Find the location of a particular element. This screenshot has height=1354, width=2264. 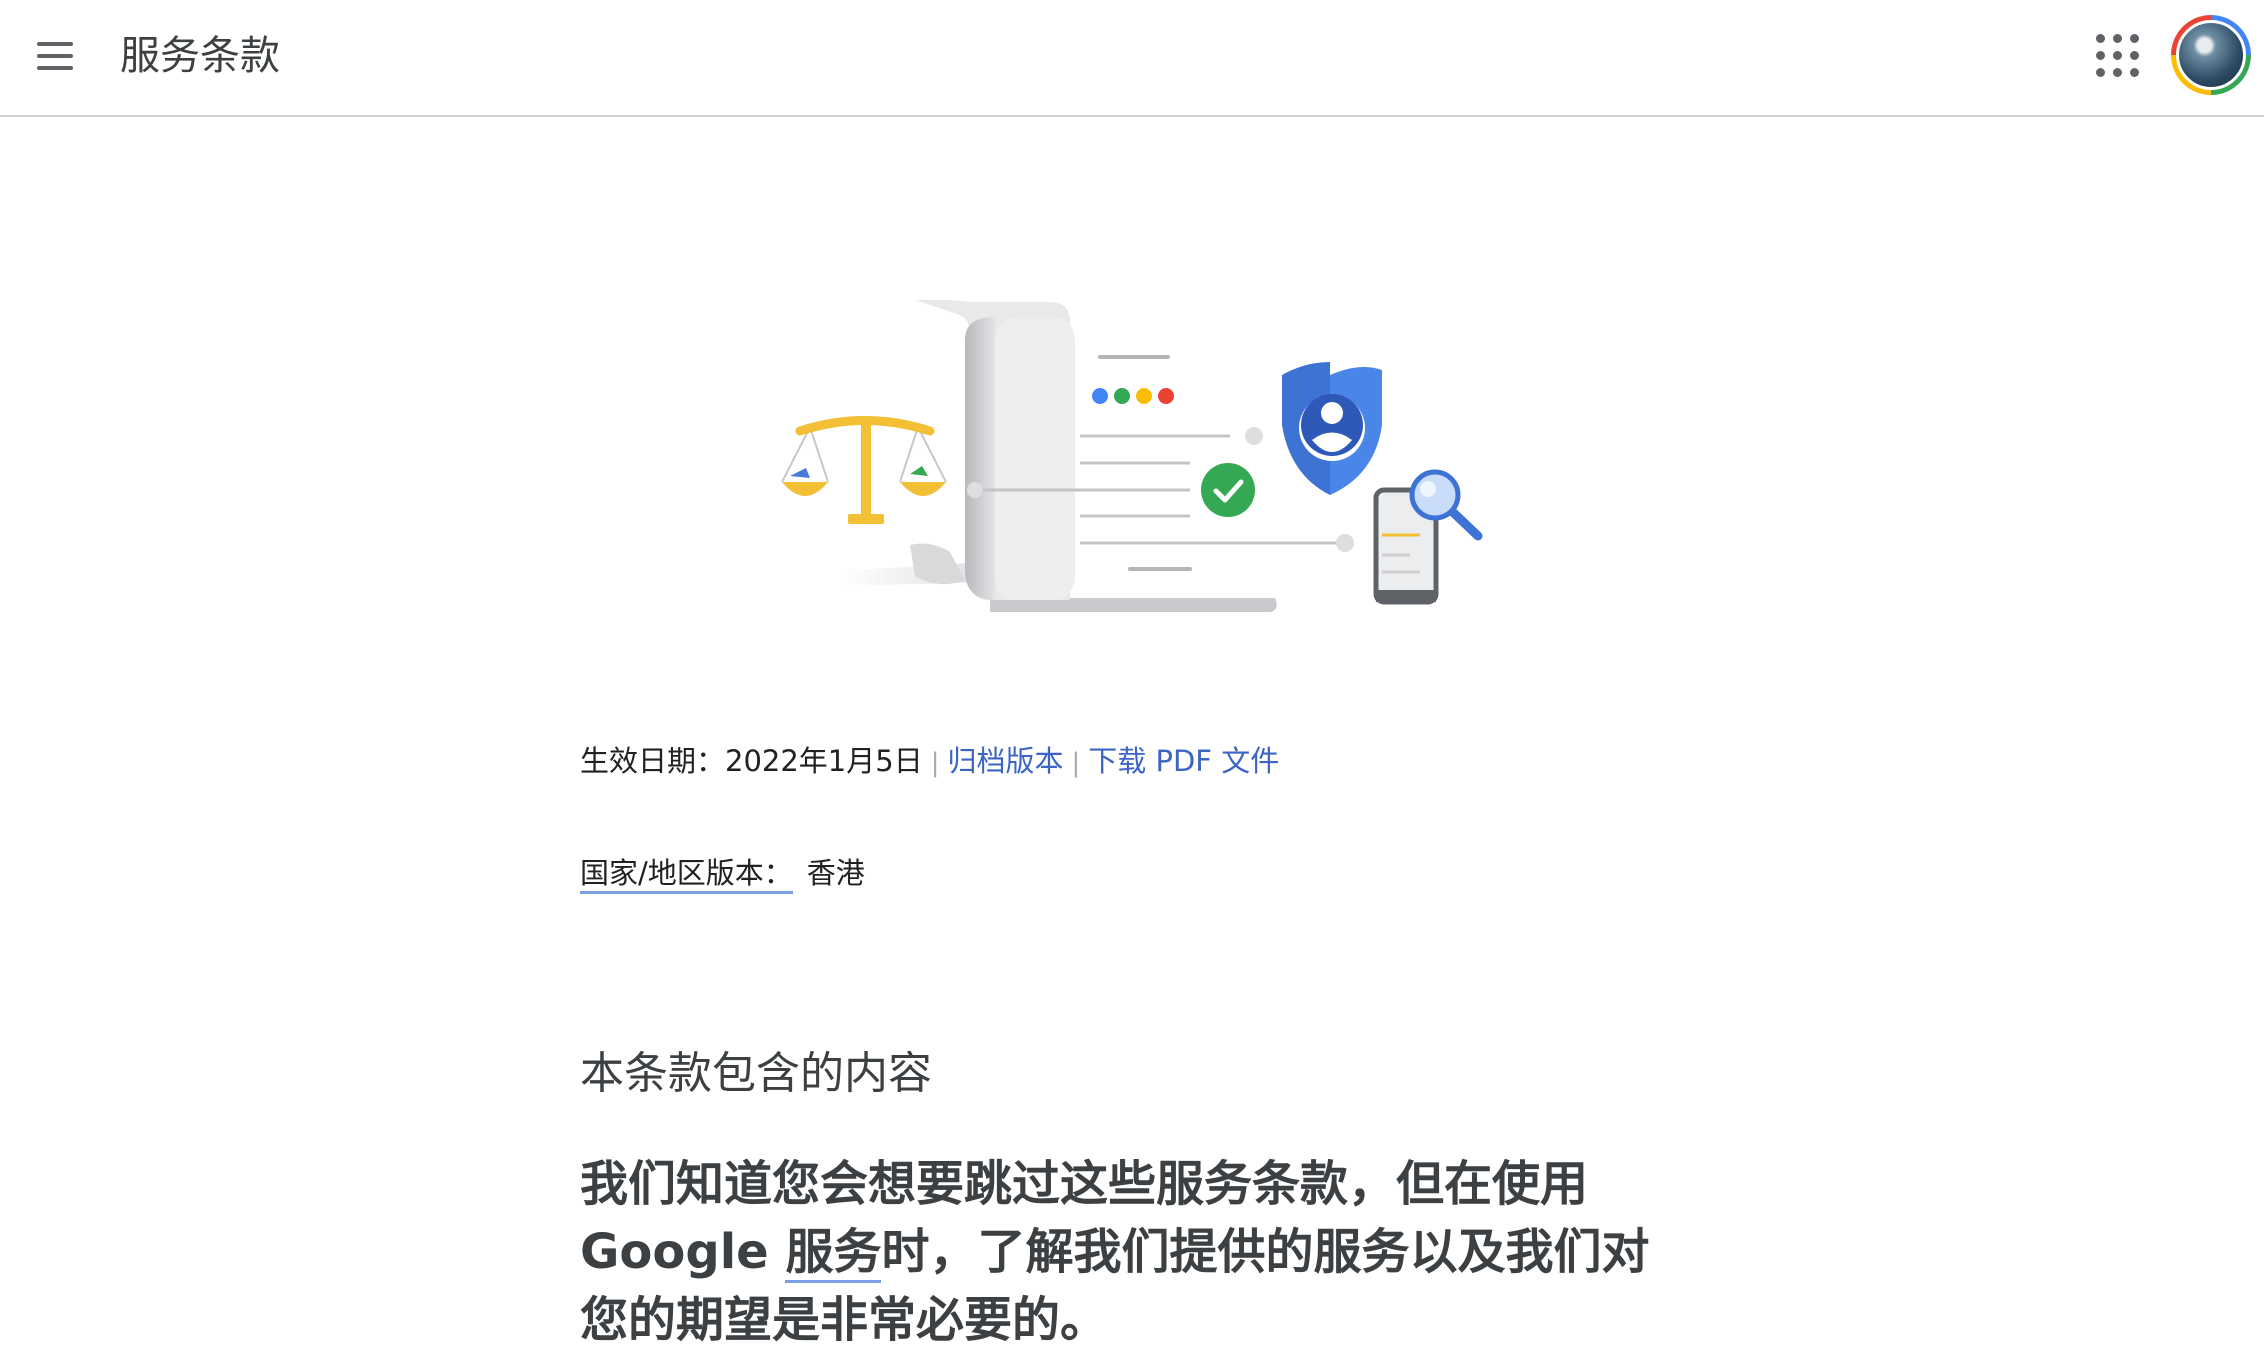

intro-text-4: 您的期望是非常必要的。 is located at coordinates (844, 1320).